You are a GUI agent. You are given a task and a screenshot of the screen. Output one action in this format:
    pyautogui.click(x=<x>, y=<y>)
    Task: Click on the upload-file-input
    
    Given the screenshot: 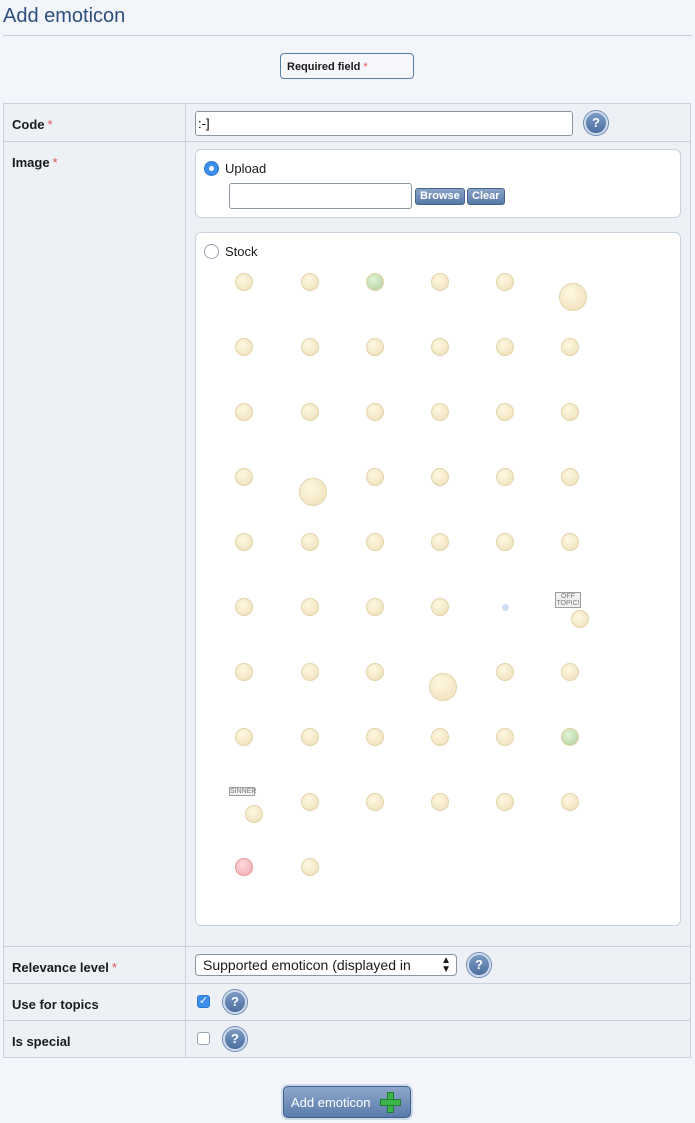 What is the action you would take?
    pyautogui.click(x=320, y=196)
    